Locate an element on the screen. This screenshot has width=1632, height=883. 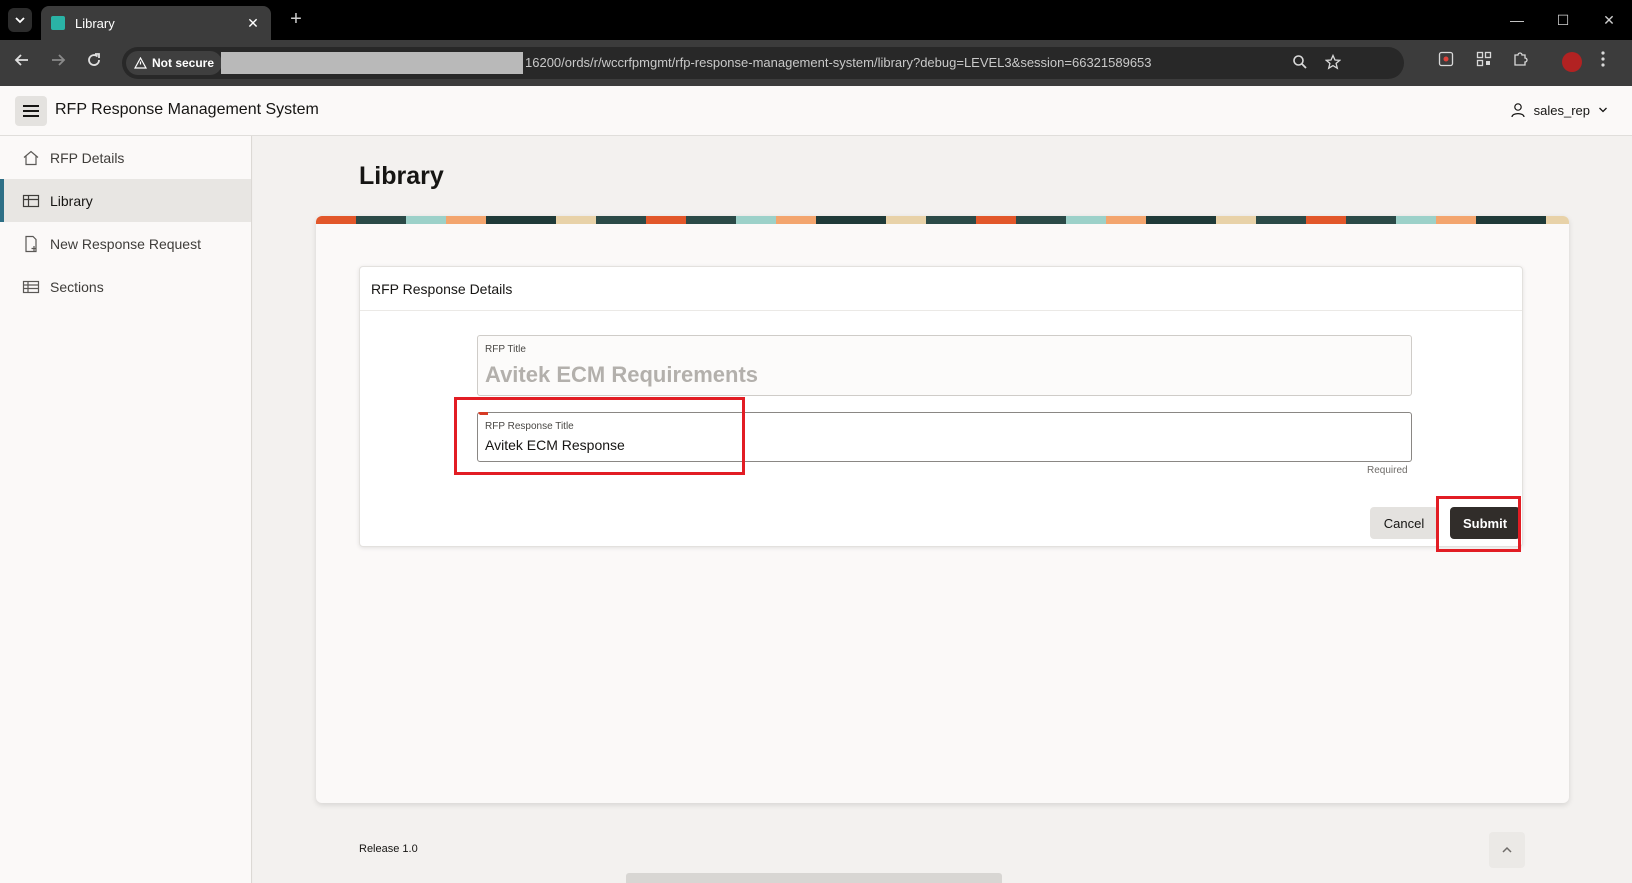
window-controls: — ☐ ✕ is located at coordinates (1563, 20).